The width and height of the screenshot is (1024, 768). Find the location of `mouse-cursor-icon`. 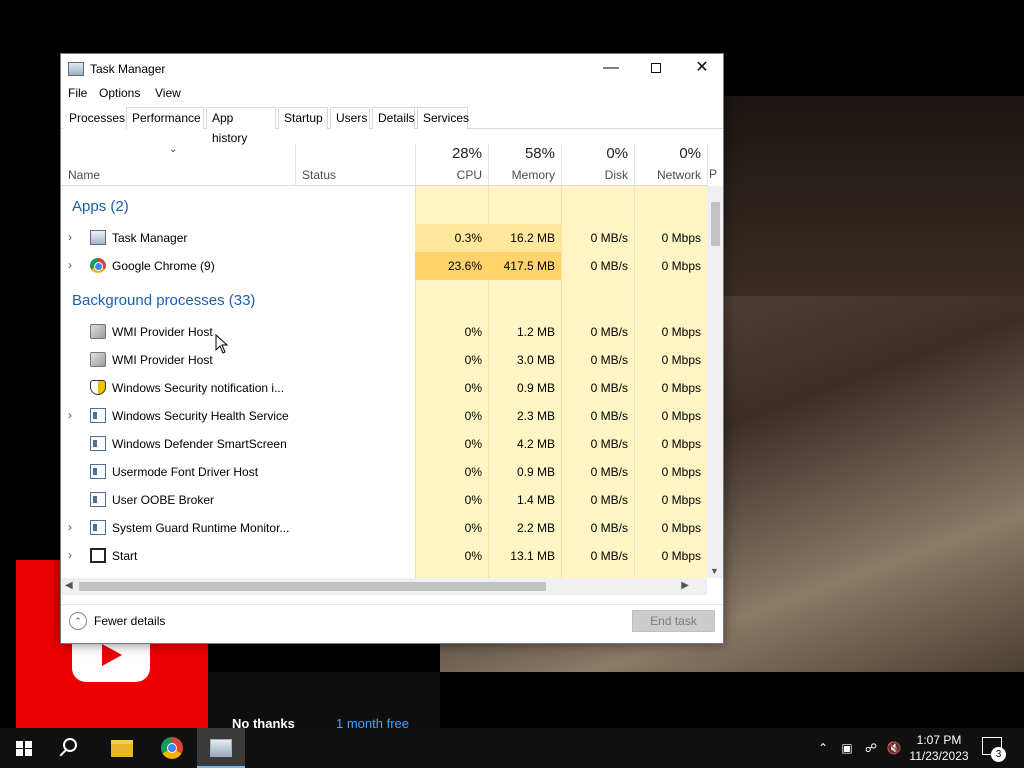

mouse-cursor-icon is located at coordinates (222, 344).